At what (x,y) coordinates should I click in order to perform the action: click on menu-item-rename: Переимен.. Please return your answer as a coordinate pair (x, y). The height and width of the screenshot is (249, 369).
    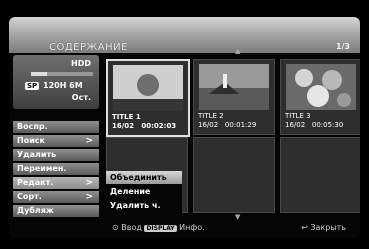
    Looking at the image, I should click on (56, 169).